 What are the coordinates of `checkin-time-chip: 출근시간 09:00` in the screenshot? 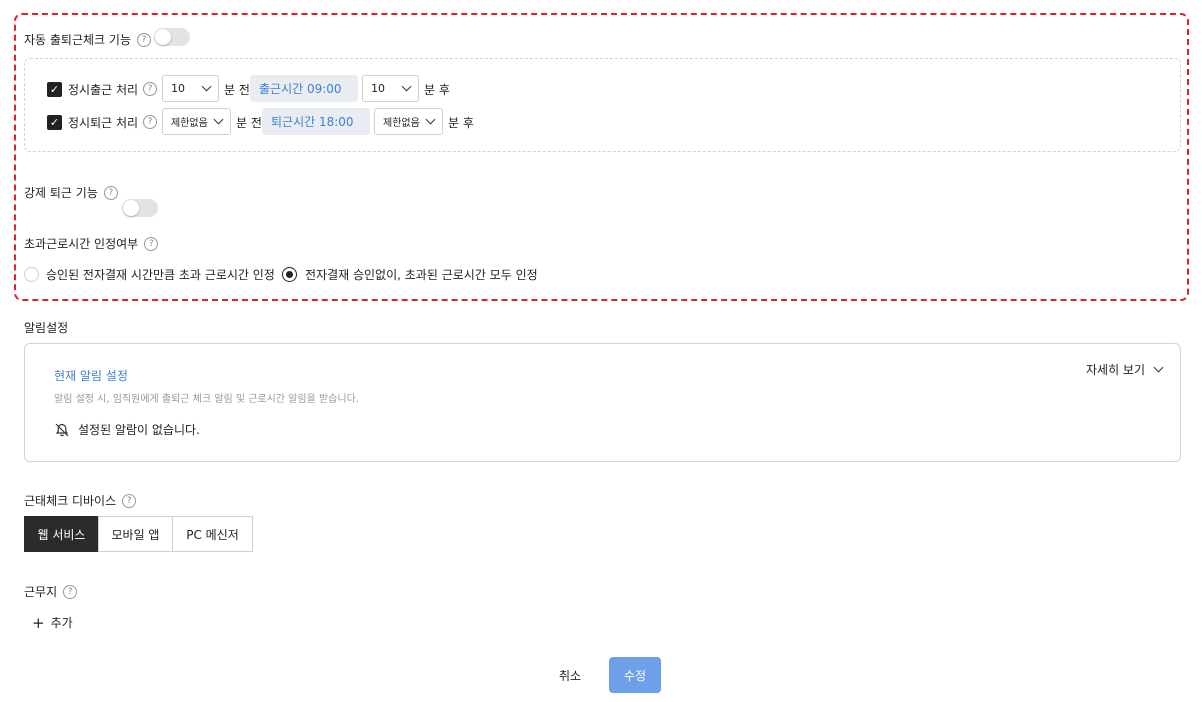 It's located at (304, 88).